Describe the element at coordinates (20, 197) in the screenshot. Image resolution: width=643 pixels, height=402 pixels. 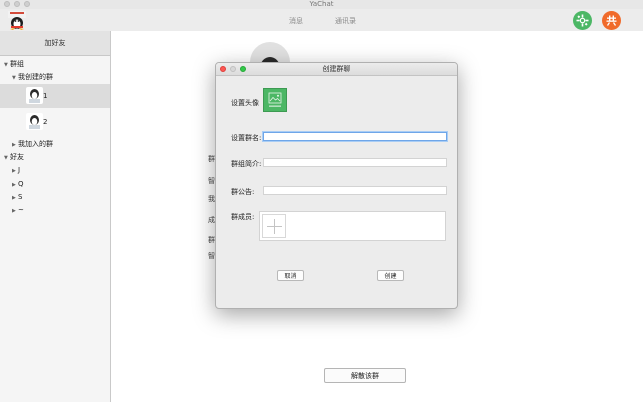
I see `tree-item-label: S` at that location.